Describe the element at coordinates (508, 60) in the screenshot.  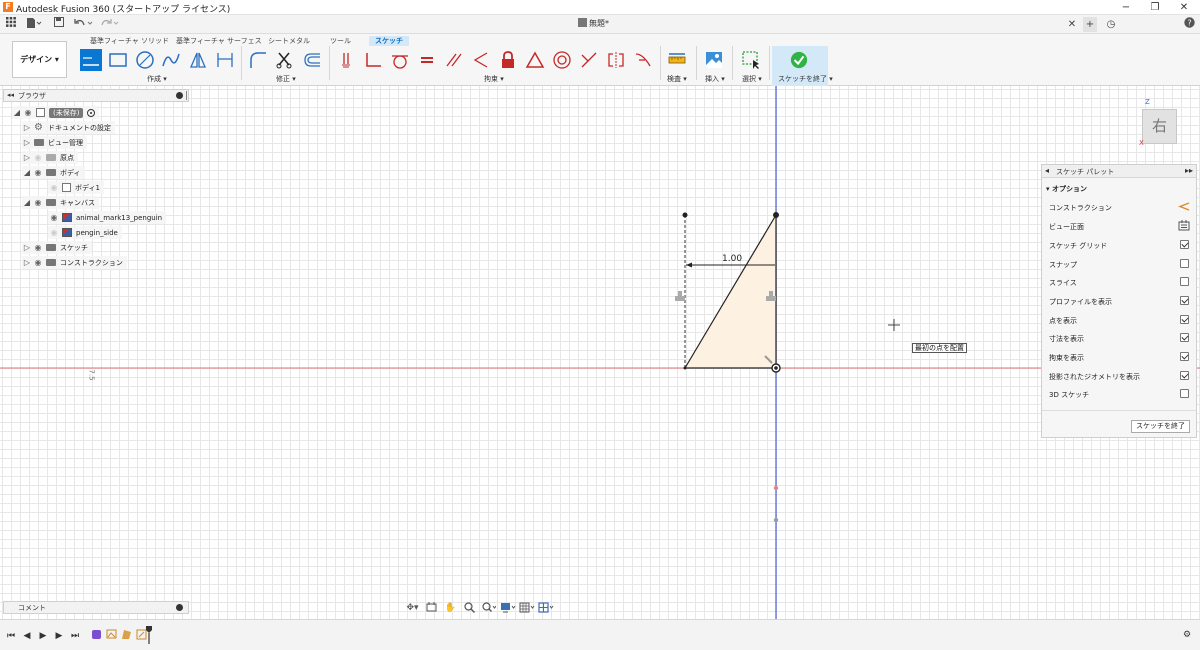
I see `fix-lock-icon` at that location.